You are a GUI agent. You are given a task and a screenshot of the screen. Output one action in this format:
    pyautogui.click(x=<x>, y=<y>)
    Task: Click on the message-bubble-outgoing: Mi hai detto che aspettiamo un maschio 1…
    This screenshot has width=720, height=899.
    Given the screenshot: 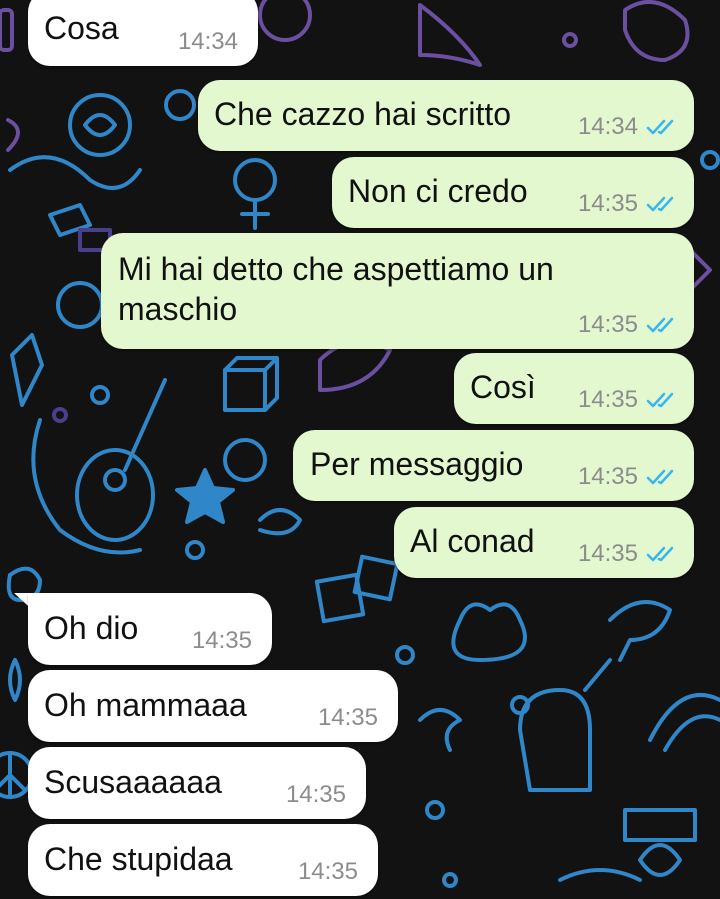 What is the action you would take?
    pyautogui.click(x=397, y=291)
    